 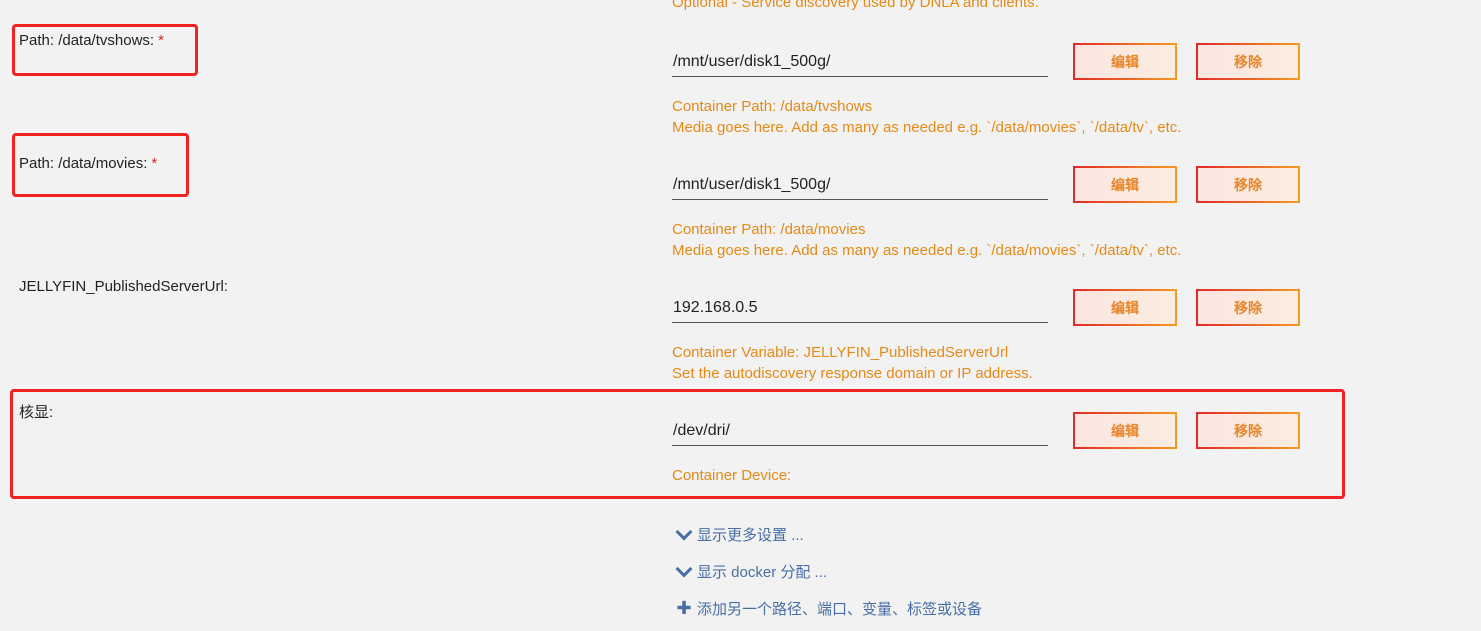 I want to click on add-another-item-label: 添加另一个路径、端口、变量、标签或设备, so click(x=840, y=609).